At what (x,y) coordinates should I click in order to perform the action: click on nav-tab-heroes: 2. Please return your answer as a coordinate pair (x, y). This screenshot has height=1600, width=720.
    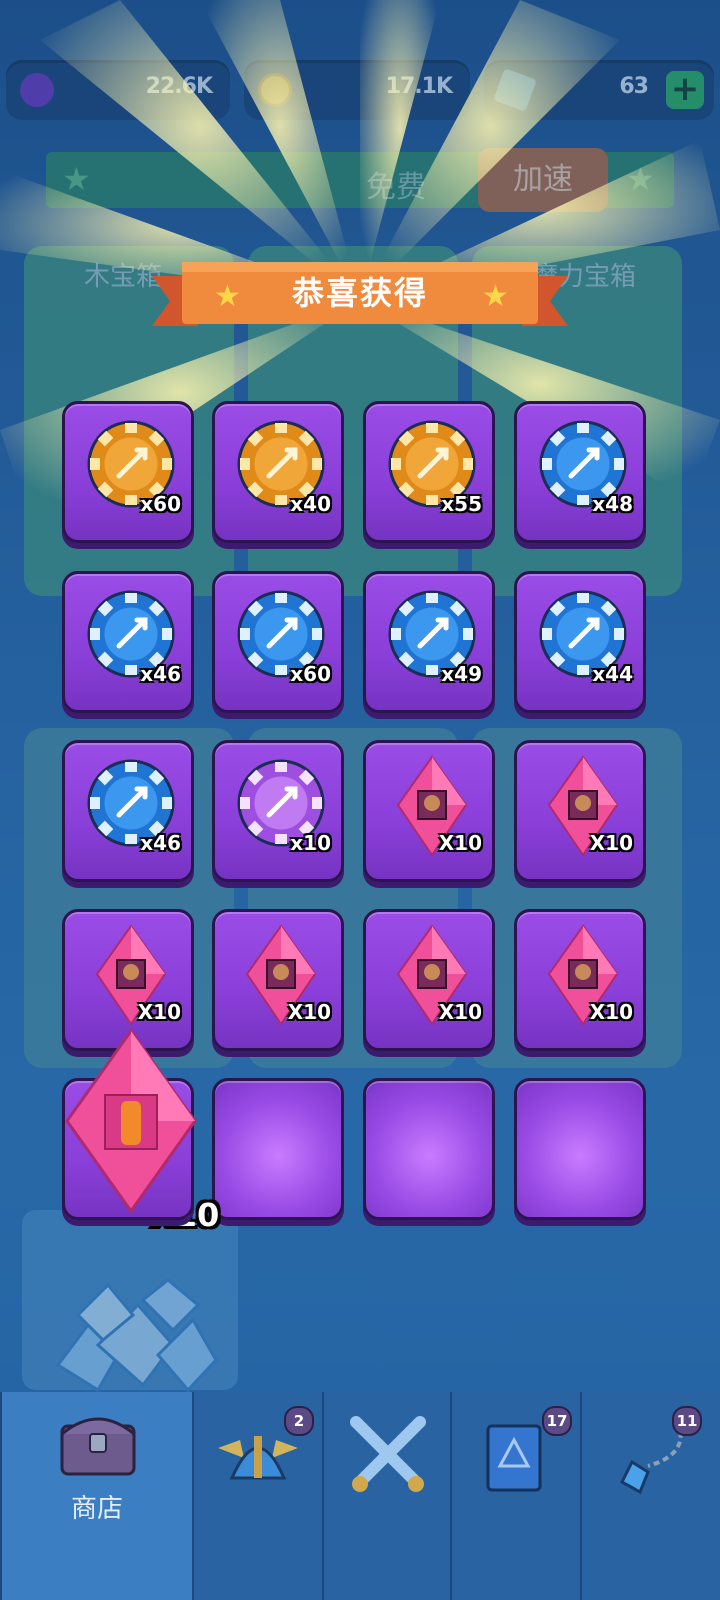
    Looking at the image, I should click on (257, 1496).